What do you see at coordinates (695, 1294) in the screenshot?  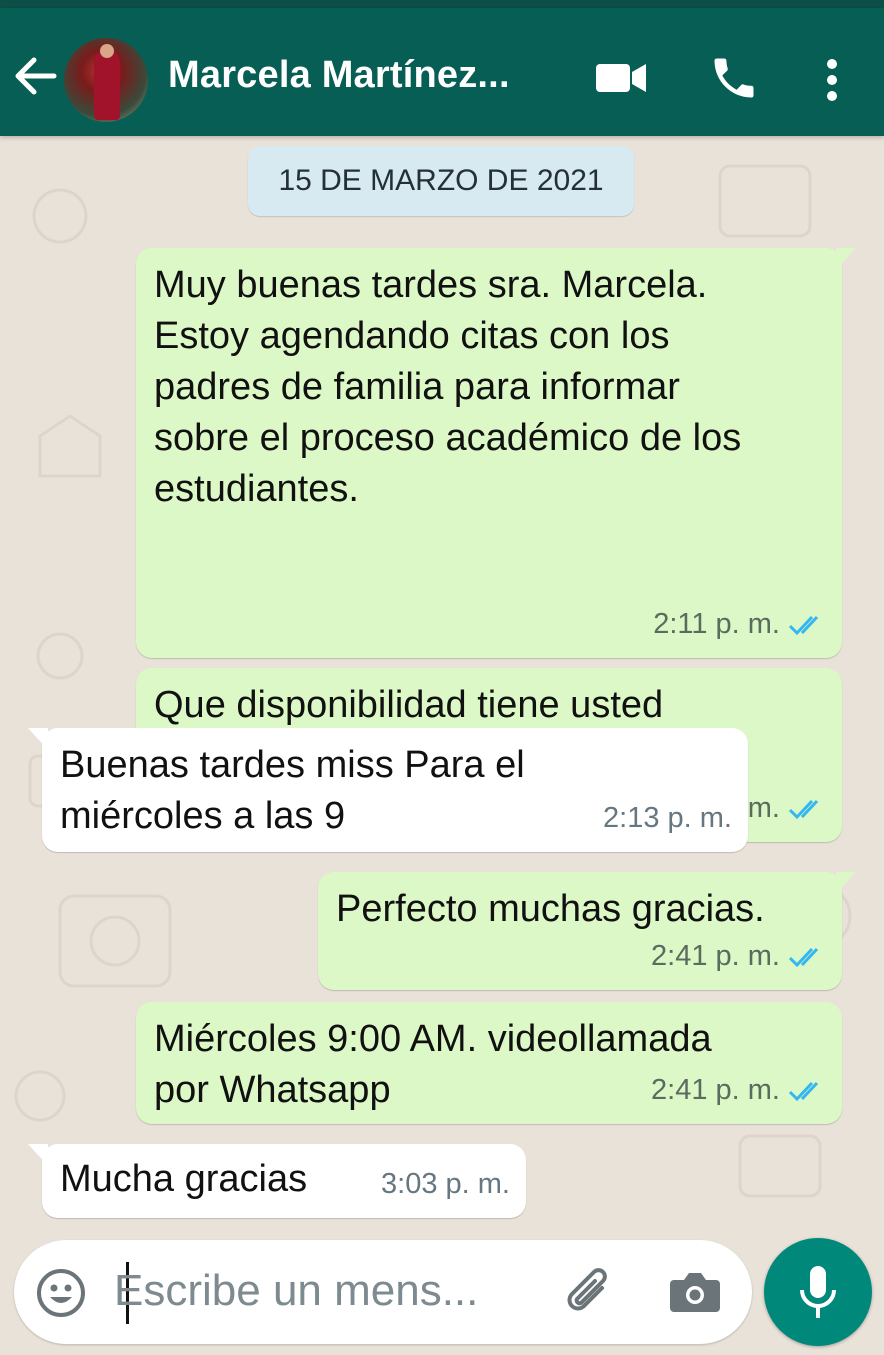 I see `camera-icon` at bounding box center [695, 1294].